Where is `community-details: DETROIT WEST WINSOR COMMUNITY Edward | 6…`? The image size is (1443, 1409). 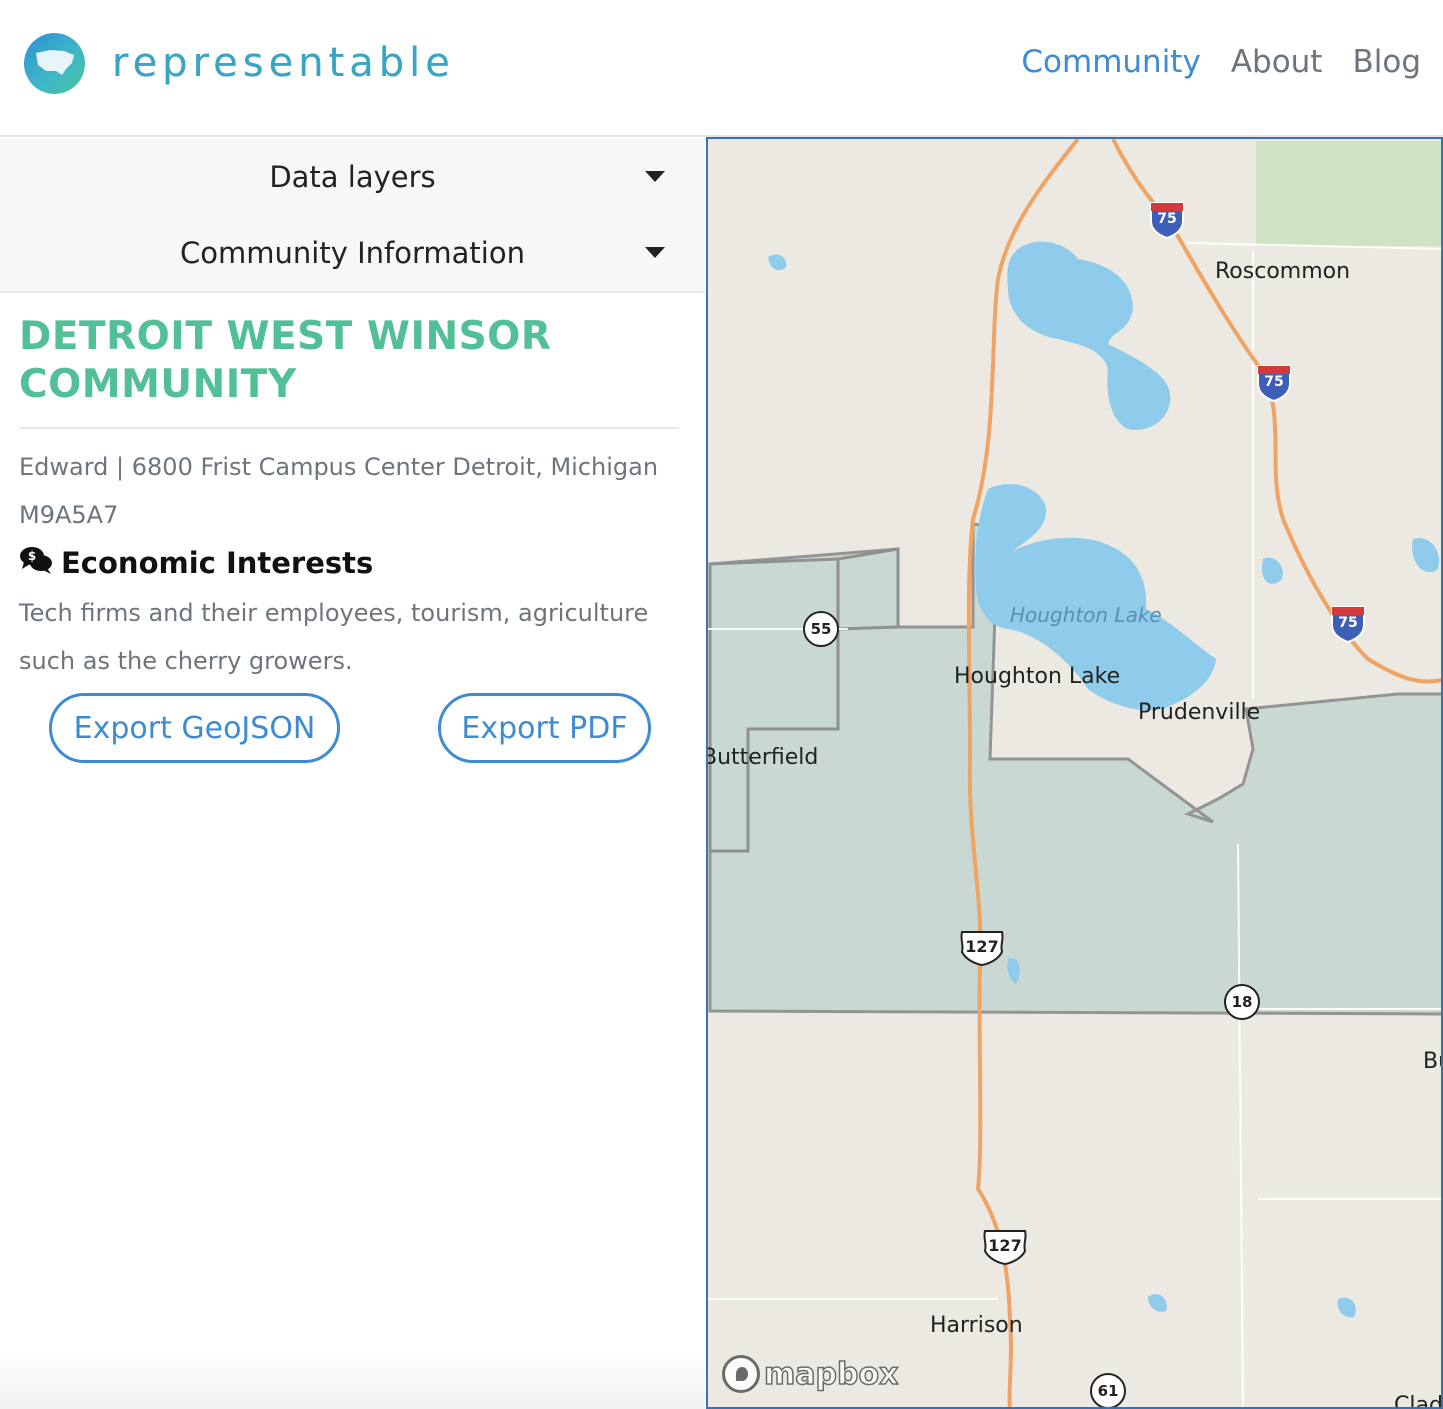 community-details: DETROIT WEST WINSOR COMMUNITY Edward | 6… is located at coordinates (349, 499).